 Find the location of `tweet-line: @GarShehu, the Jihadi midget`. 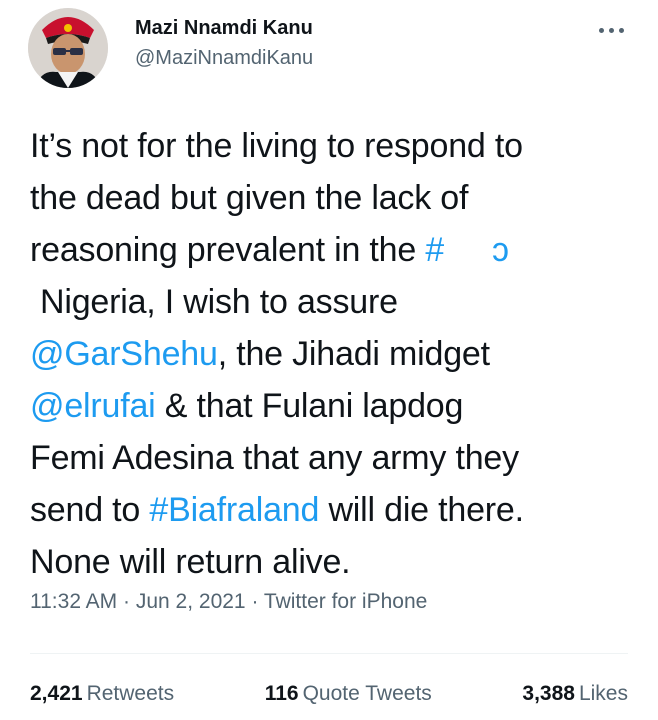

tweet-line: @GarShehu, the Jihadi midget is located at coordinates (335, 354).